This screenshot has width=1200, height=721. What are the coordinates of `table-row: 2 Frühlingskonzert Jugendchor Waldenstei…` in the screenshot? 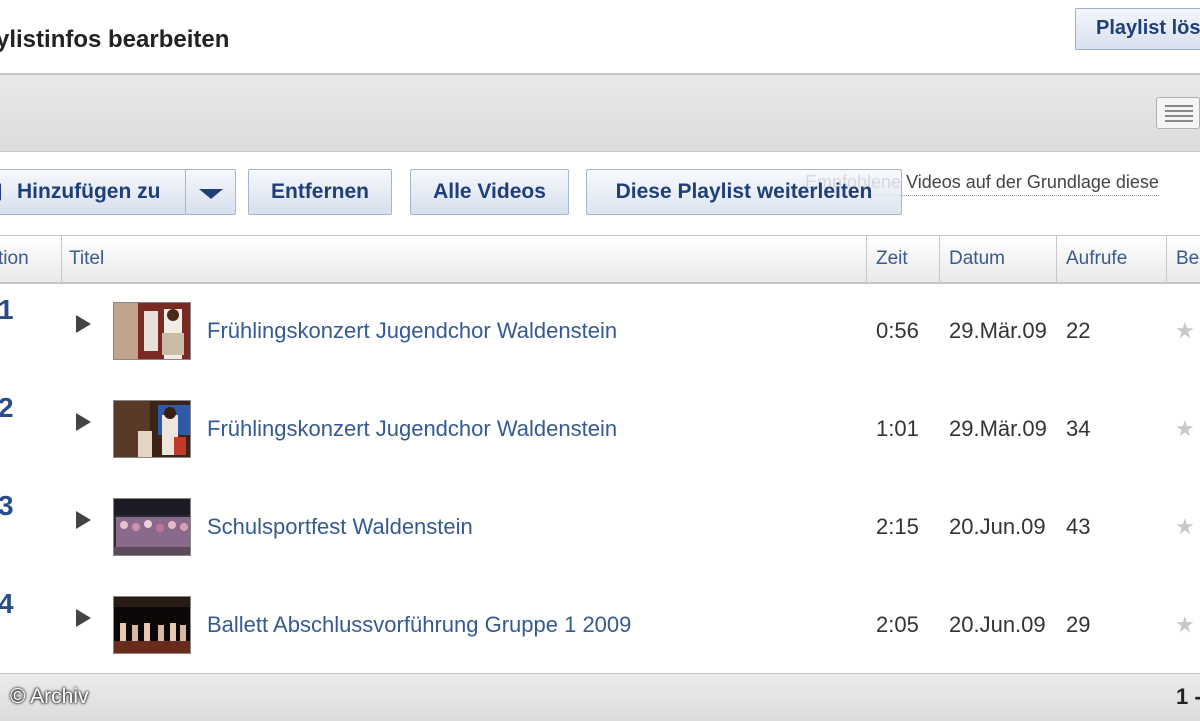 It's located at (600, 429).